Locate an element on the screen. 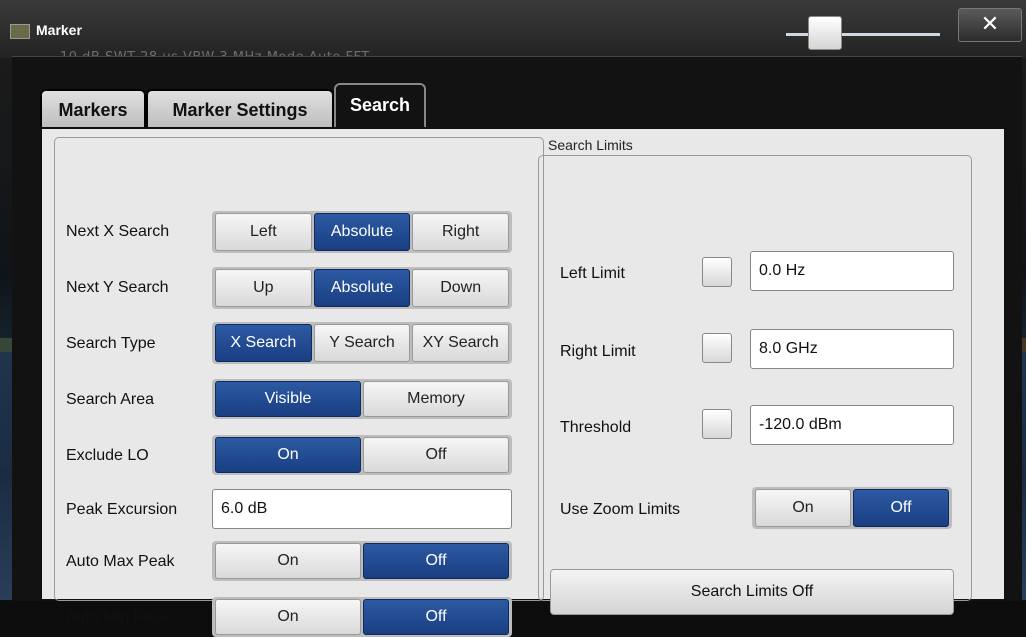 This screenshot has width=1026, height=637. search-limits-off-button: Search Limits Off is located at coordinates (752, 592).